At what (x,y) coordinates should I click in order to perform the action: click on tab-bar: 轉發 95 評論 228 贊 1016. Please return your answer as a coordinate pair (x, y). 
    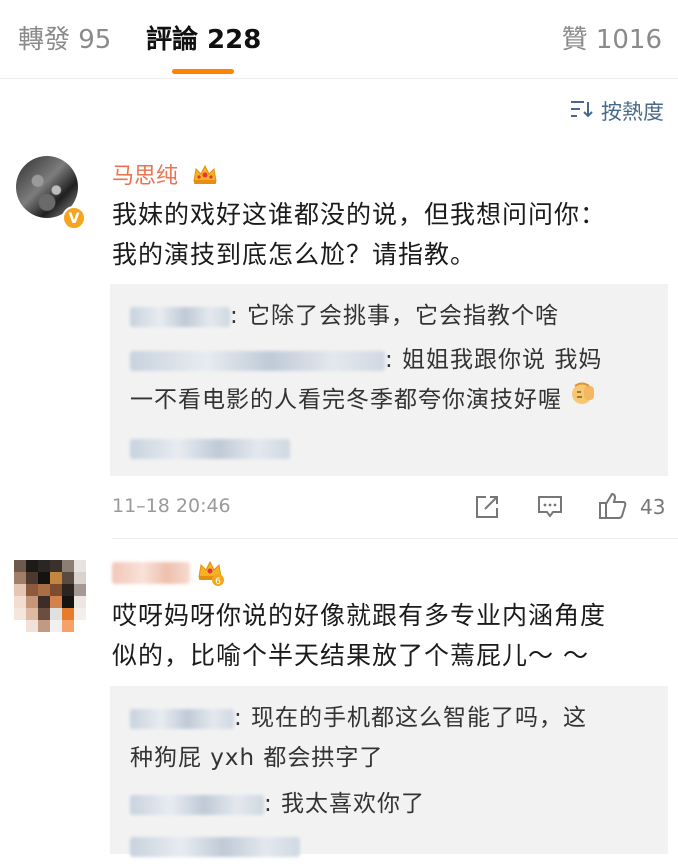
    Looking at the image, I should click on (339, 39).